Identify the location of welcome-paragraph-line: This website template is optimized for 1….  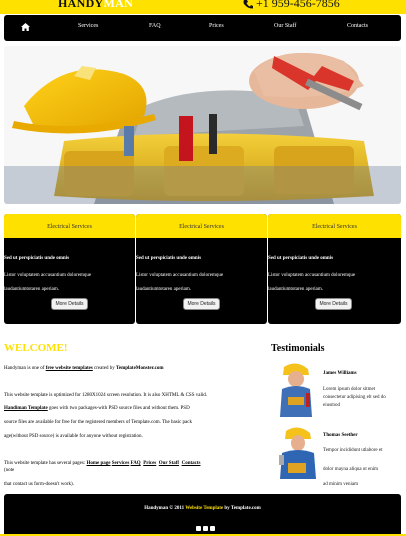
(105, 395).